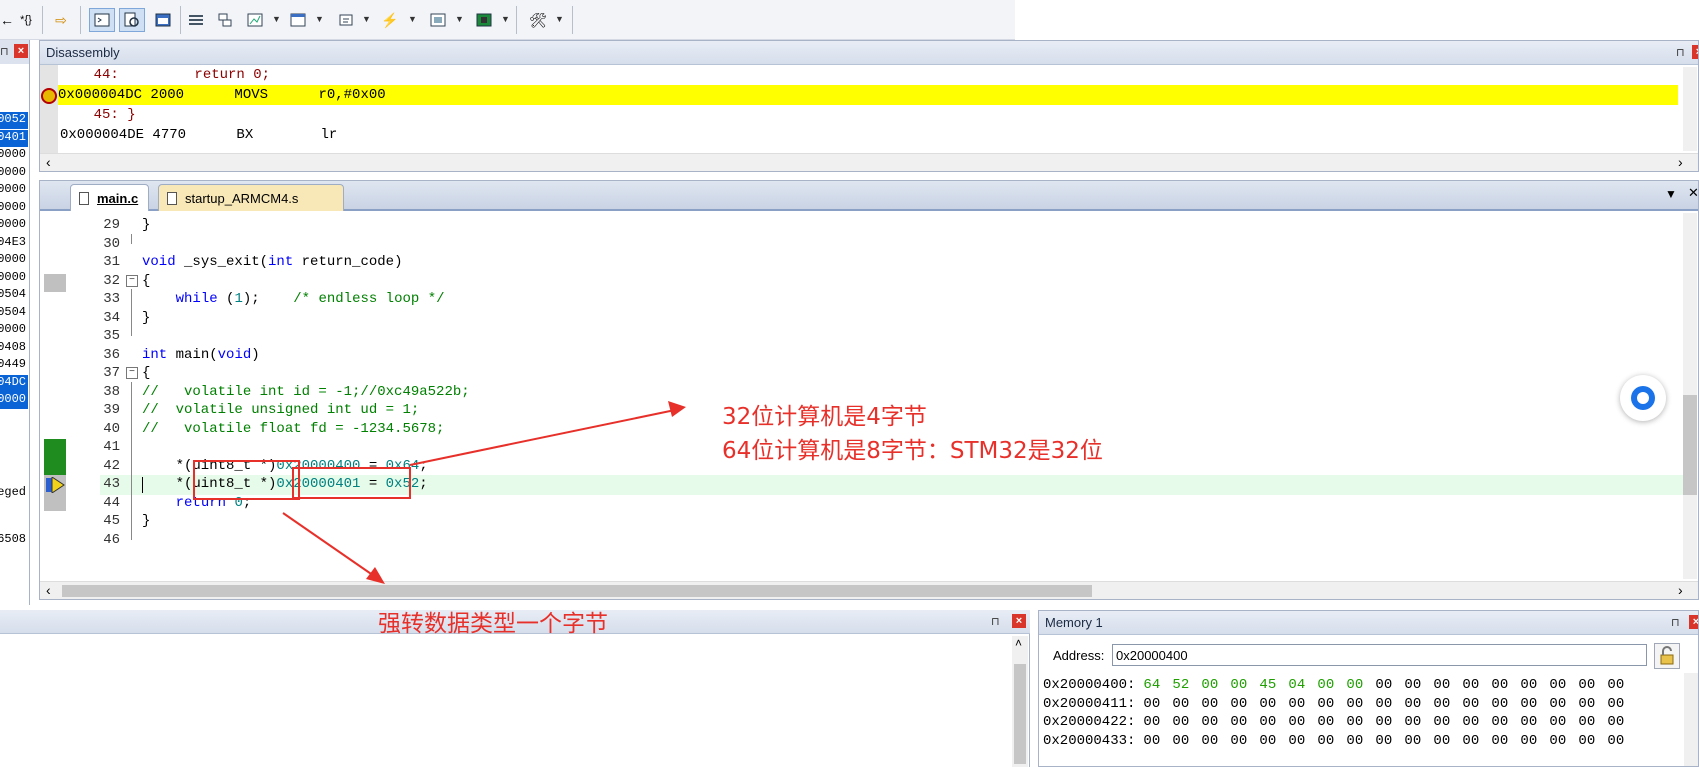 This screenshot has width=1699, height=767. I want to click on annotation-note-32bit: 32位计算机是4字节, so click(824, 417).